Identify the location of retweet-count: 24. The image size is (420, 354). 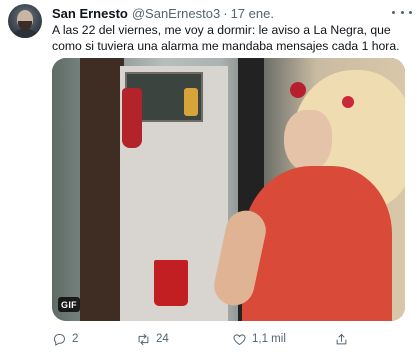
(162, 339).